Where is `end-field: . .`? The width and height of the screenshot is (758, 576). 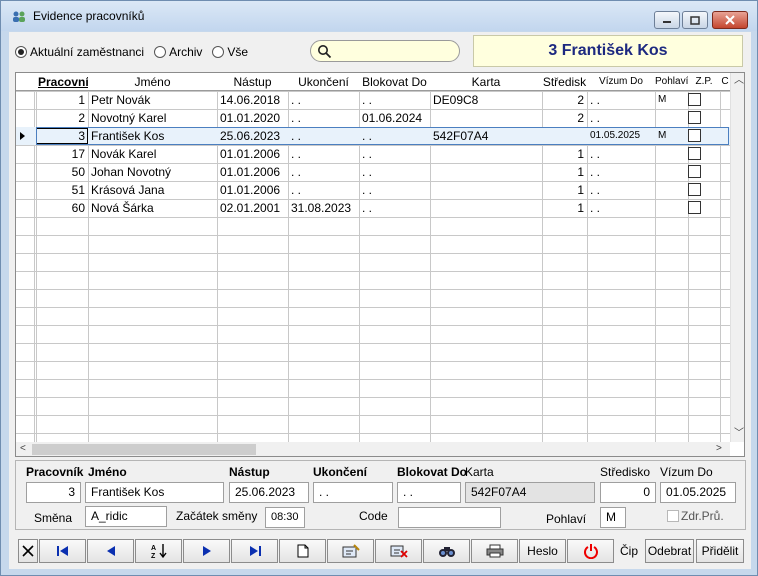
end-field: . . is located at coordinates (353, 492).